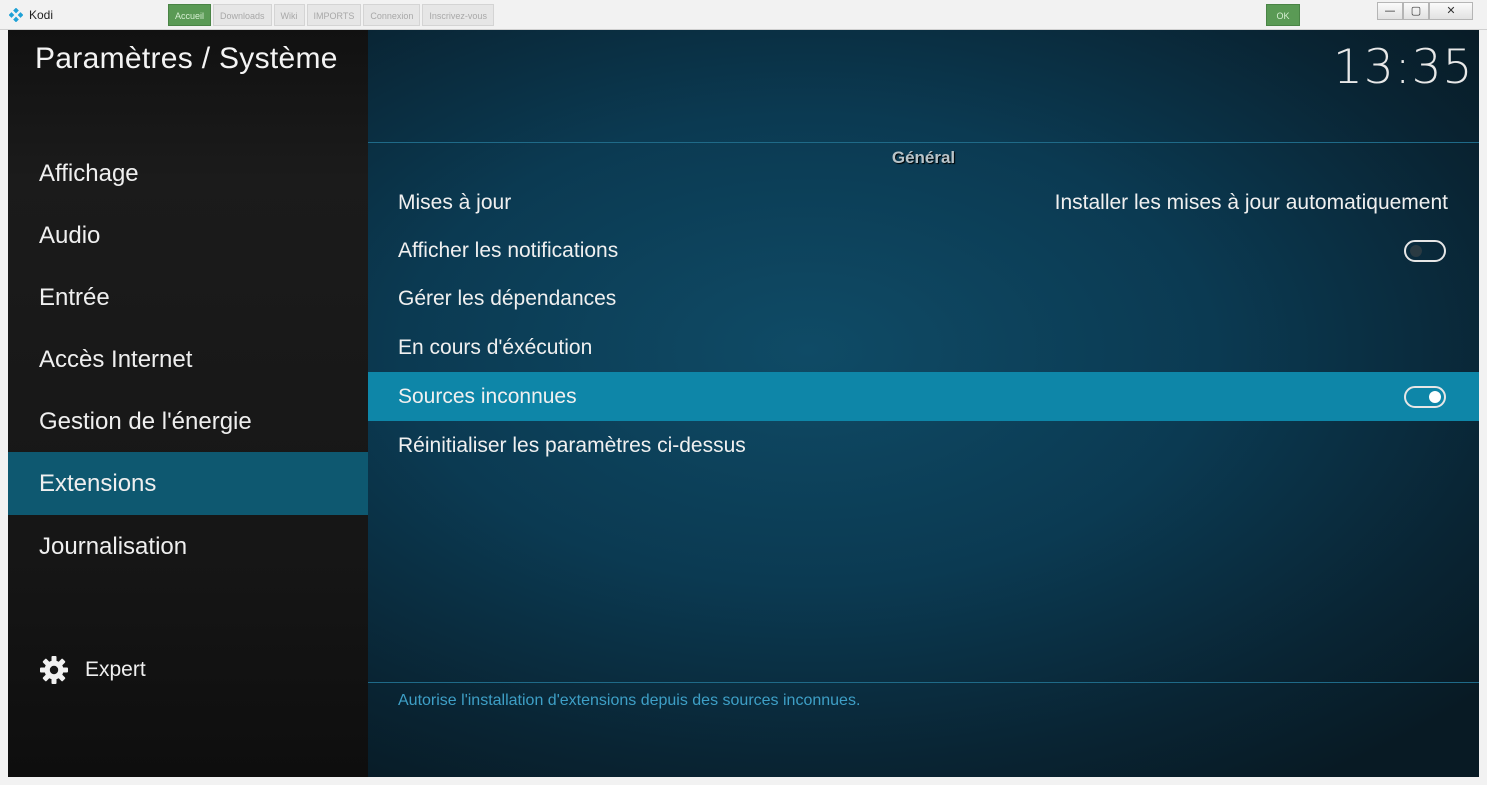 The width and height of the screenshot is (1487, 785). What do you see at coordinates (743, 781) in the screenshot?
I see `window-border-bottom` at bounding box center [743, 781].